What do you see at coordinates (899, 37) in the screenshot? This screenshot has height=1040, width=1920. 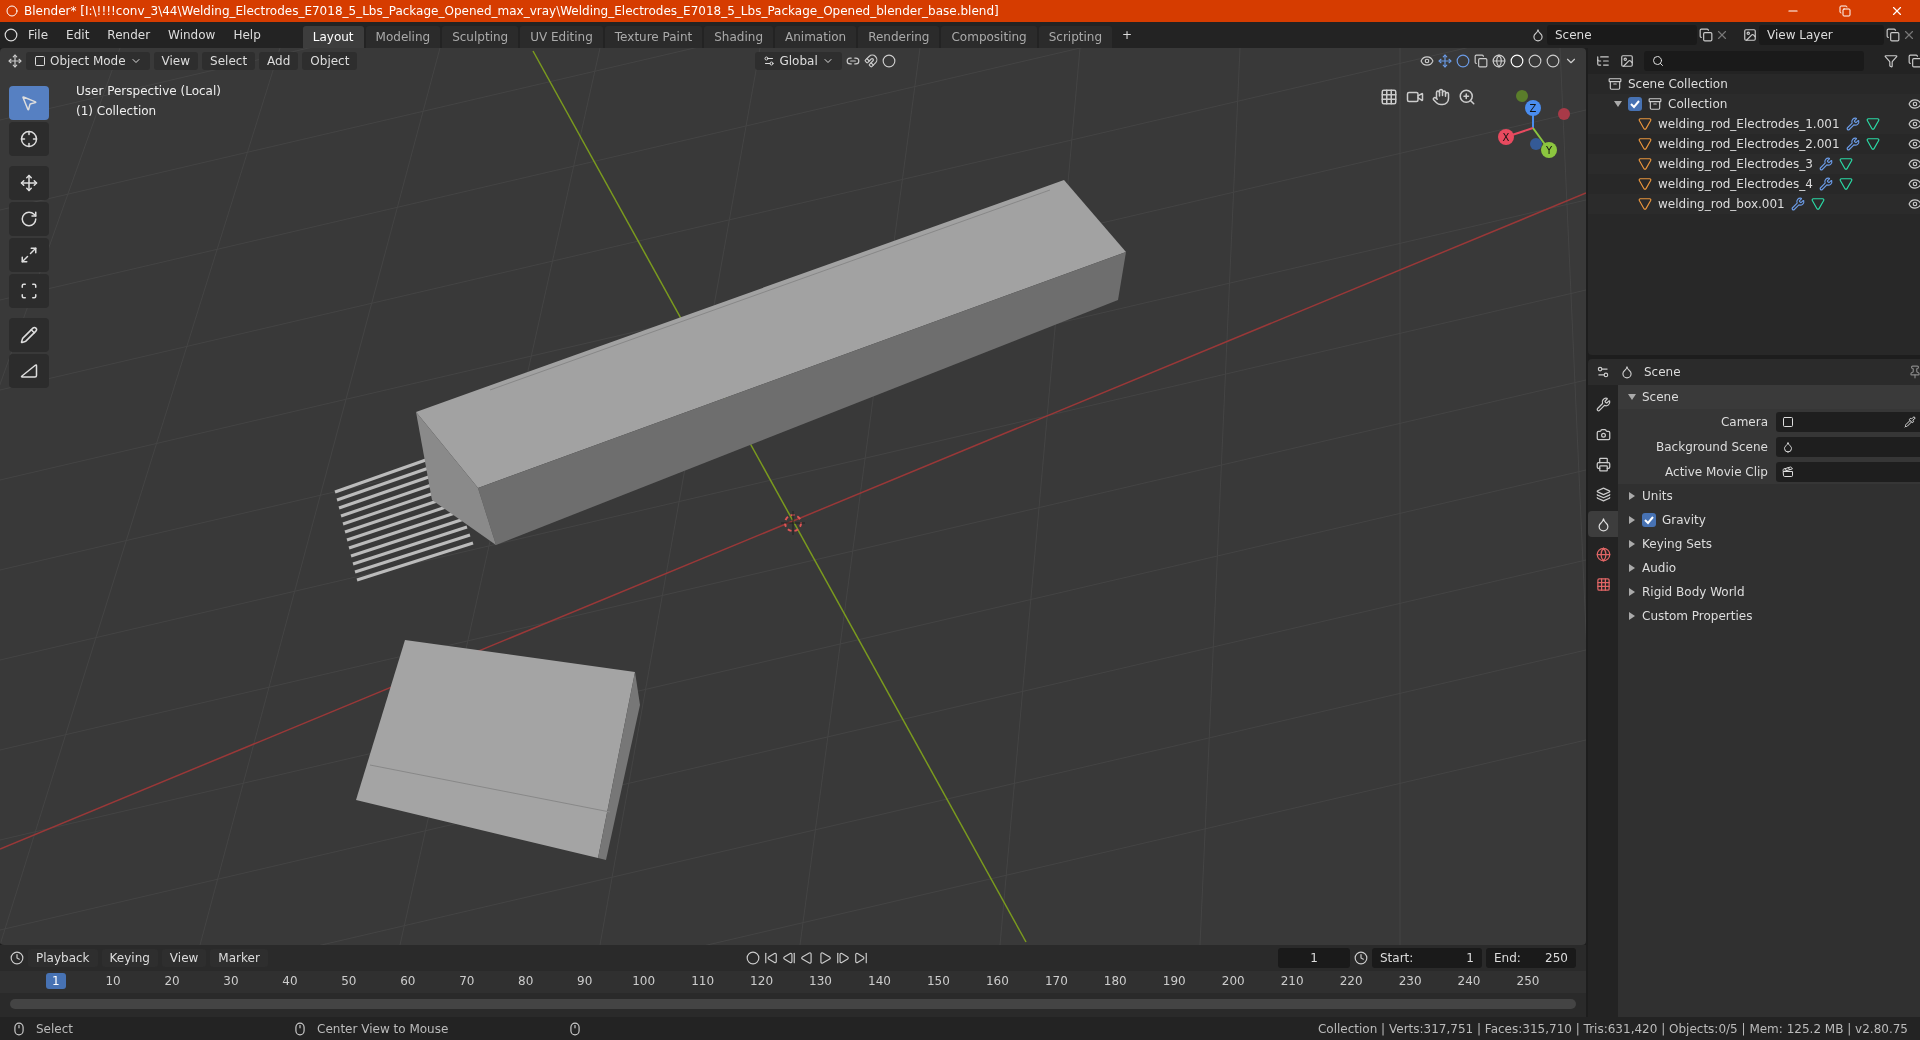 I see `workspace-tab: Rendering` at bounding box center [899, 37].